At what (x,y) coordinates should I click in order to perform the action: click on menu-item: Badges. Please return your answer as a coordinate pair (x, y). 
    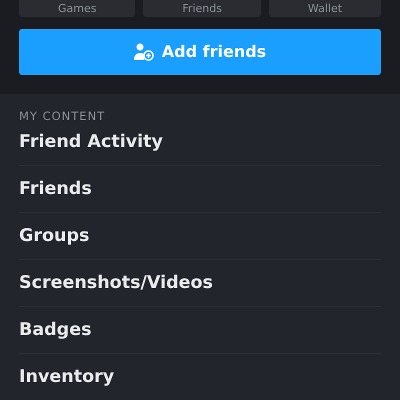
    Looking at the image, I should click on (200, 330).